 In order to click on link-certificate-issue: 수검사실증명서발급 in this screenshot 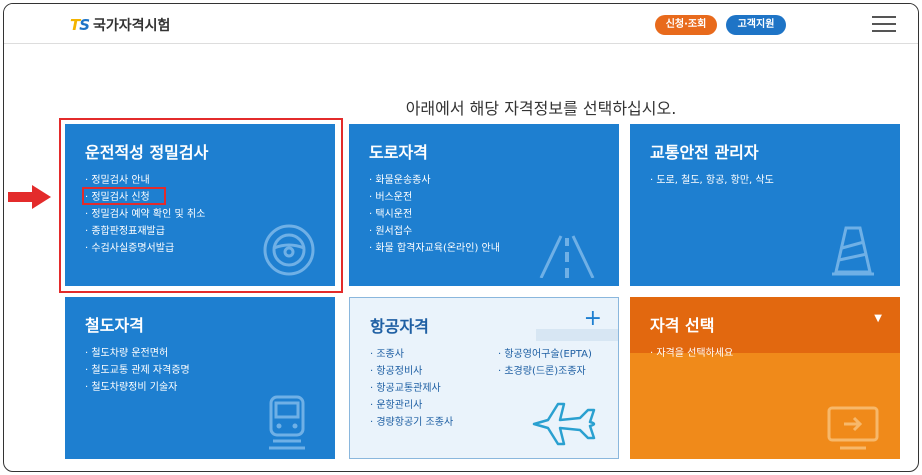, I will do `click(145, 248)`.